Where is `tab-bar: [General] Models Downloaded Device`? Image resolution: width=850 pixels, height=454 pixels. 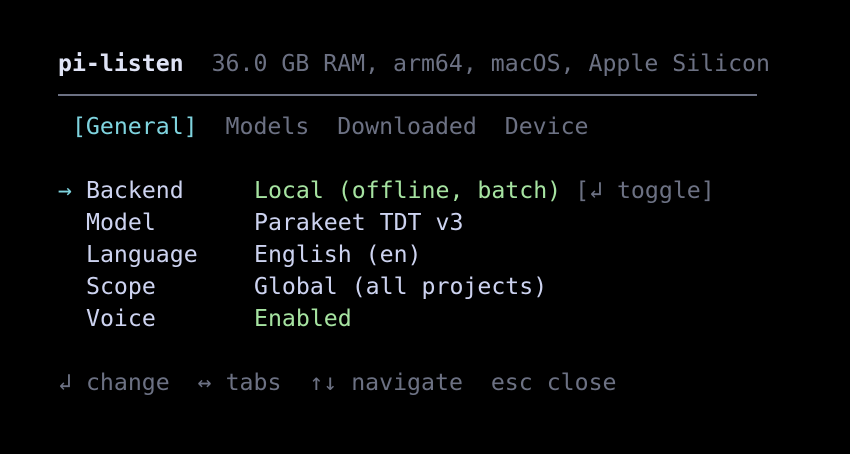
tab-bar: [General] Models Downloaded Device is located at coordinates (323, 127).